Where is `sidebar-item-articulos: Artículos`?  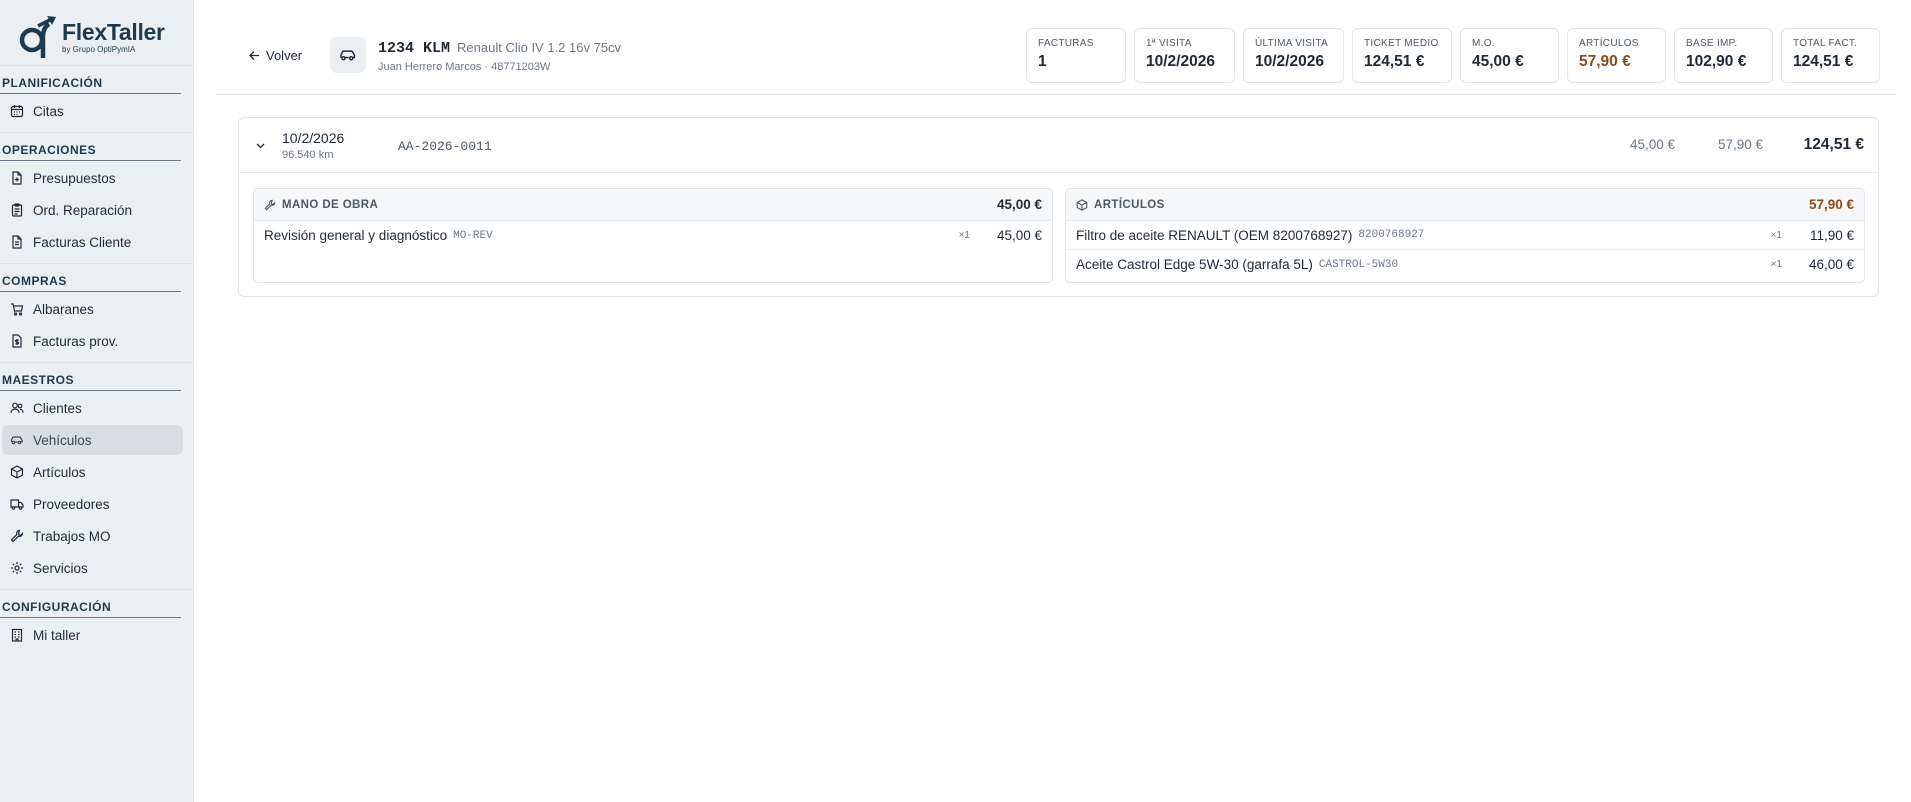
sidebar-item-articulos: Artículos is located at coordinates (92, 472).